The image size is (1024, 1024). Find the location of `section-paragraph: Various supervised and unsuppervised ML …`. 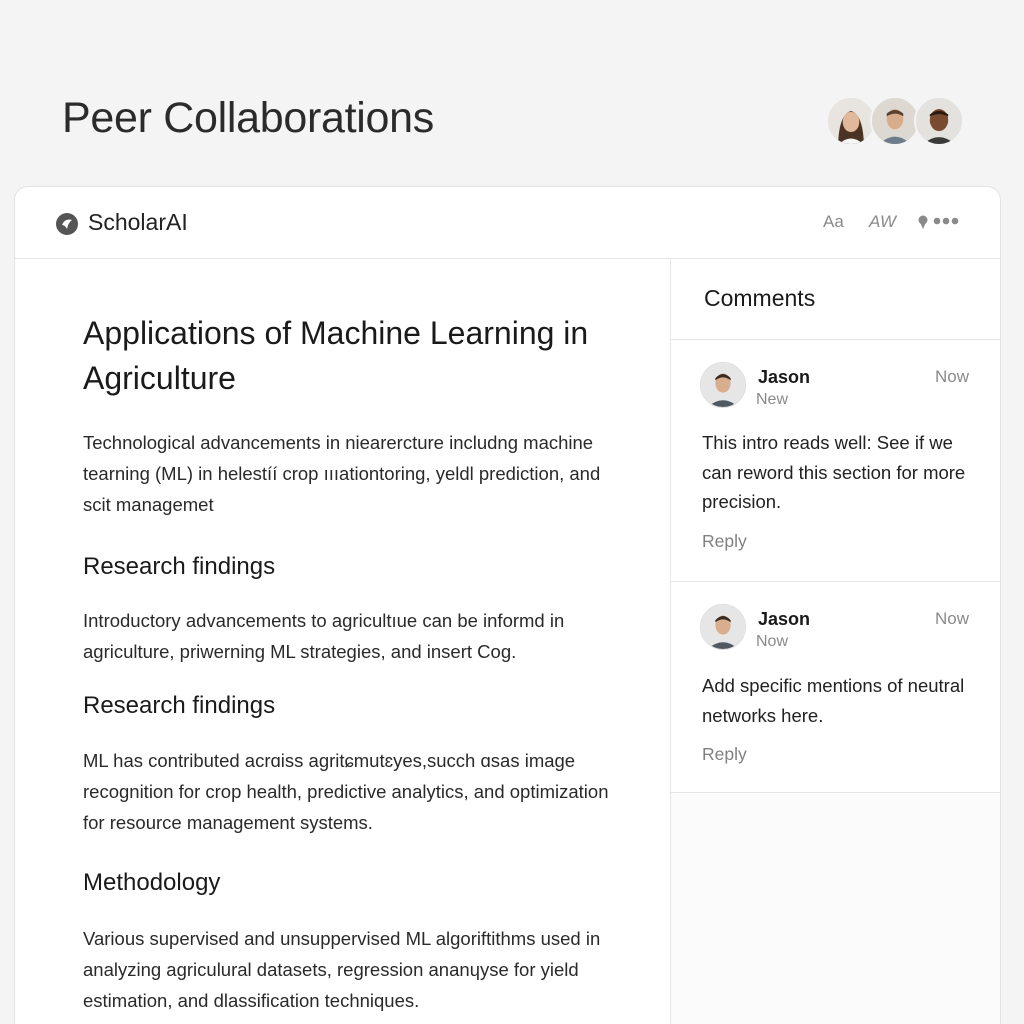

section-paragraph: Various supervised and unsuppervised ML … is located at coordinates (342, 969).